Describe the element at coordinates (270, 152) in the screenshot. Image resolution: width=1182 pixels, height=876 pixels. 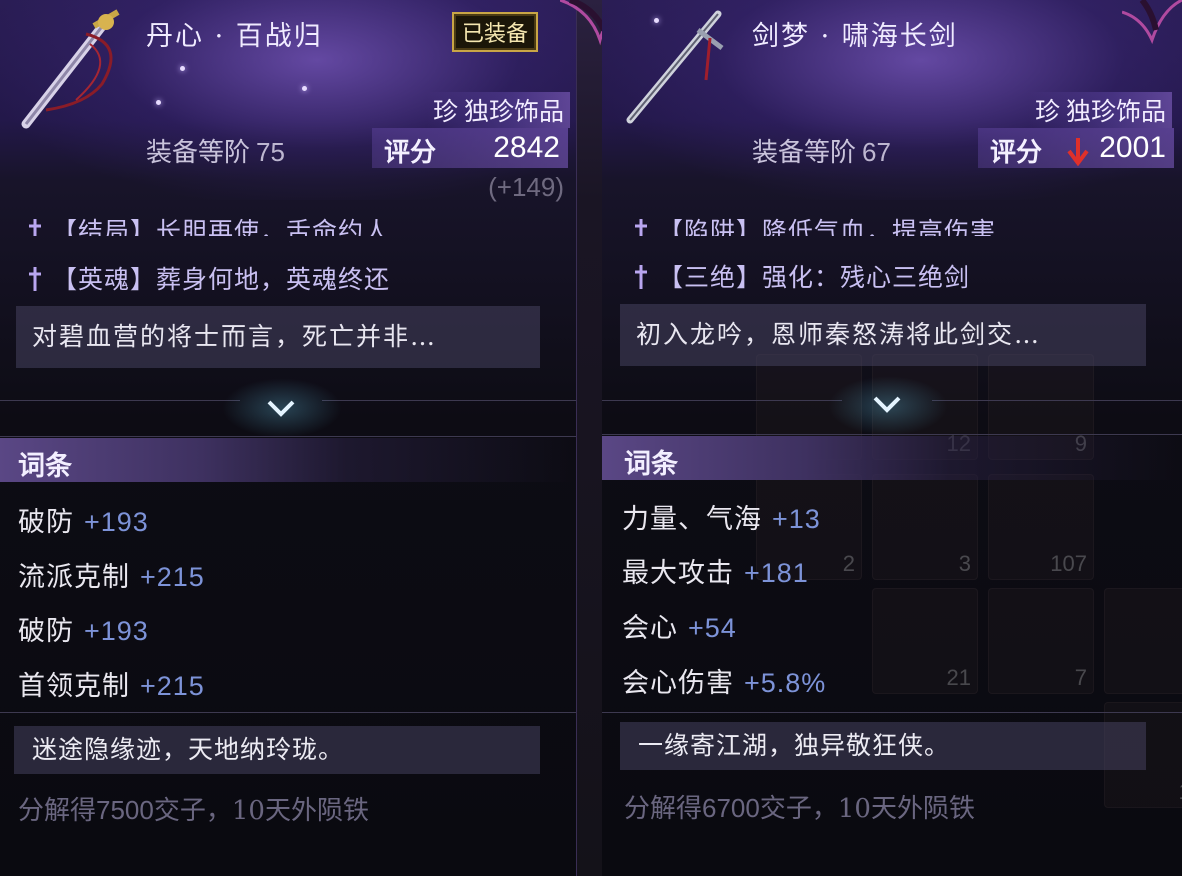
I see `grade-value: 75` at that location.